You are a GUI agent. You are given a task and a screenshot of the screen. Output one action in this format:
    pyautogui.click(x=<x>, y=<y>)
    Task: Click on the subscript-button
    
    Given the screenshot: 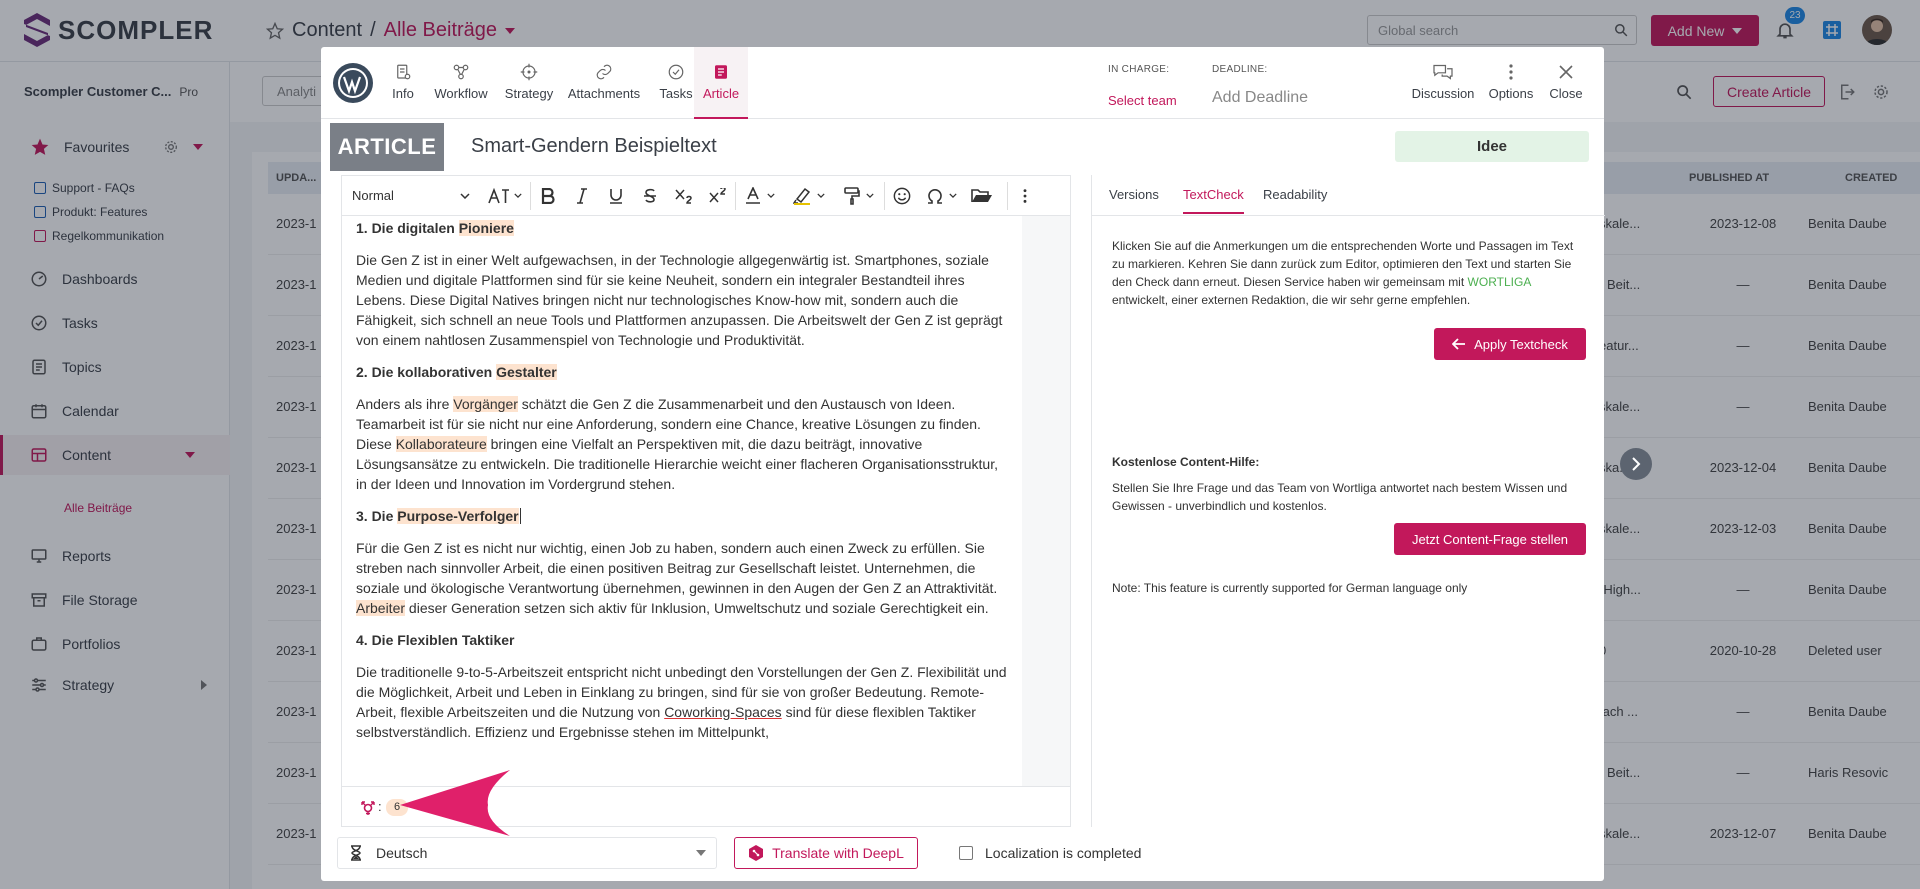 What is the action you would take?
    pyautogui.click(x=684, y=196)
    